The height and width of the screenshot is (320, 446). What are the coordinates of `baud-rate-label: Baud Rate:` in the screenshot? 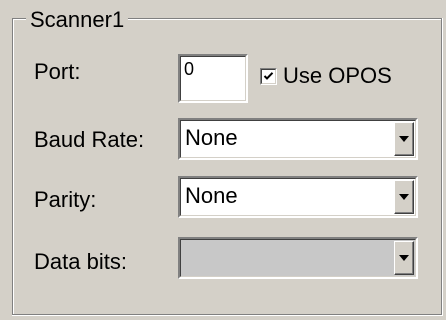 It's located at (89, 139).